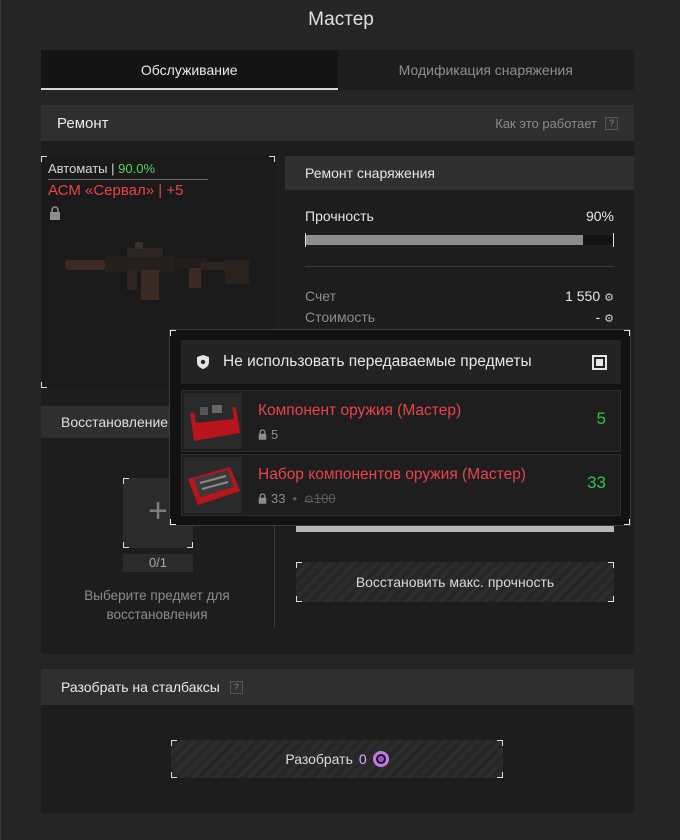  Describe the element at coordinates (297, 498) in the screenshot. I see `popup-item-locked: 33 • ⚙100` at that location.